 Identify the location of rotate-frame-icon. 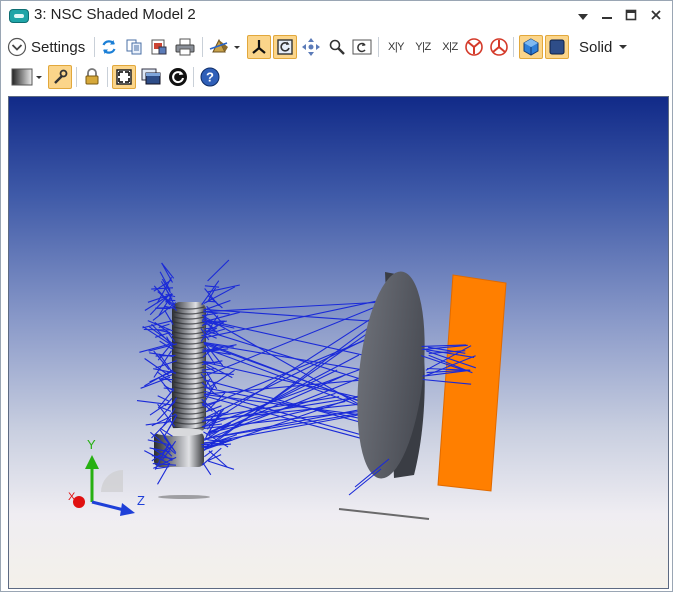
(285, 47).